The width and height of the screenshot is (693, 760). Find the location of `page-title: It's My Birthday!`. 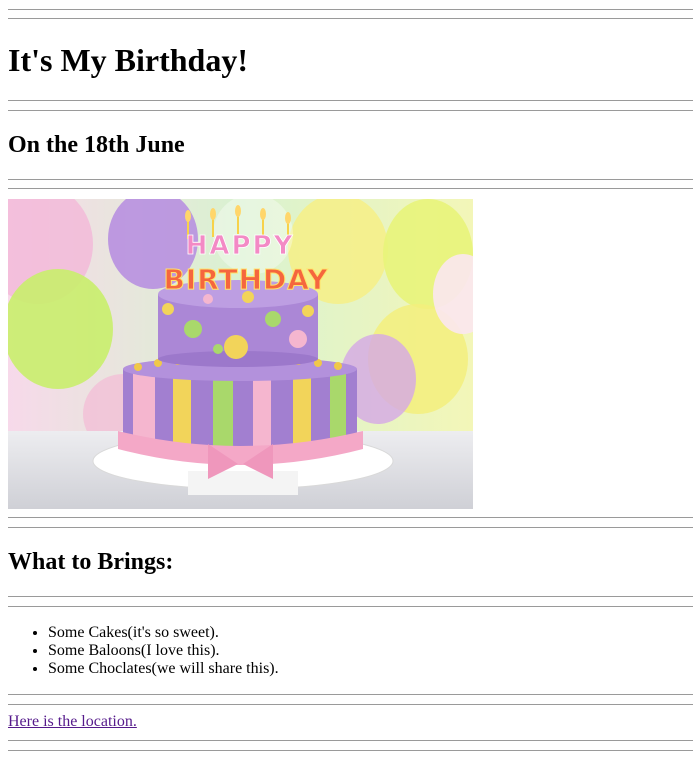

page-title: It's My Birthday! is located at coordinates (128, 60).